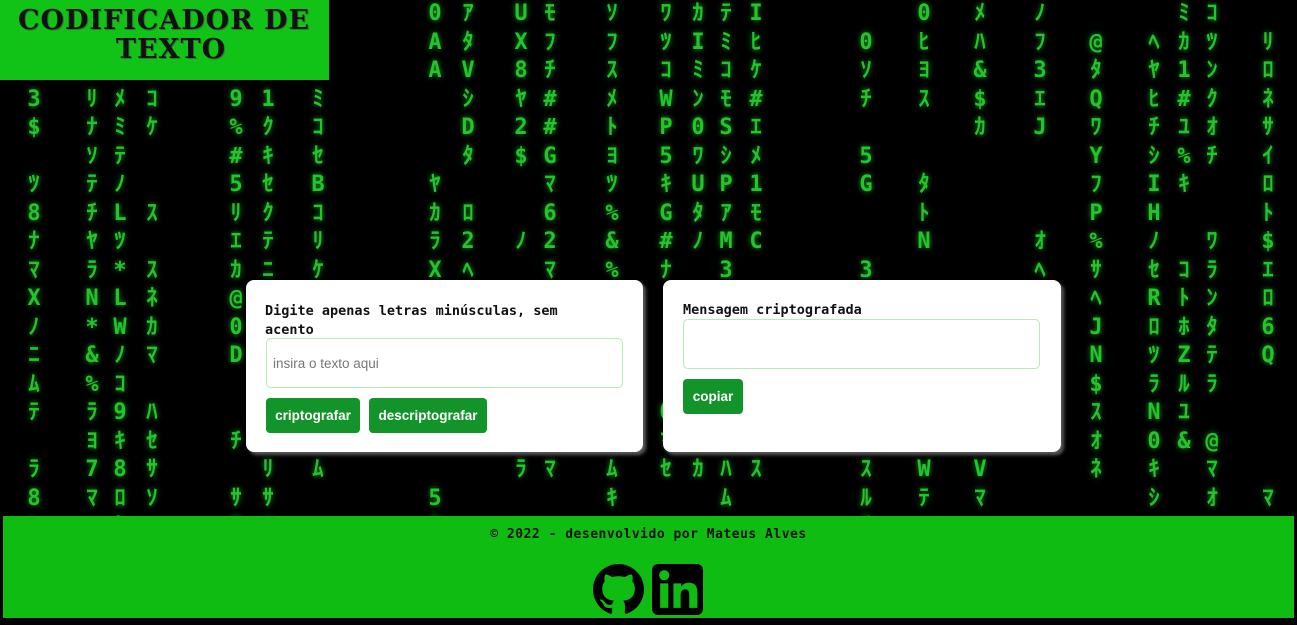 Image resolution: width=1297 pixels, height=625 pixels. What do you see at coordinates (236, 298) in the screenshot?
I see `rain-column: ﾀ 9 % # 5 ﾘ ｴ ｶ @ 0 D ﾁ ｻ 9` at bounding box center [236, 298].